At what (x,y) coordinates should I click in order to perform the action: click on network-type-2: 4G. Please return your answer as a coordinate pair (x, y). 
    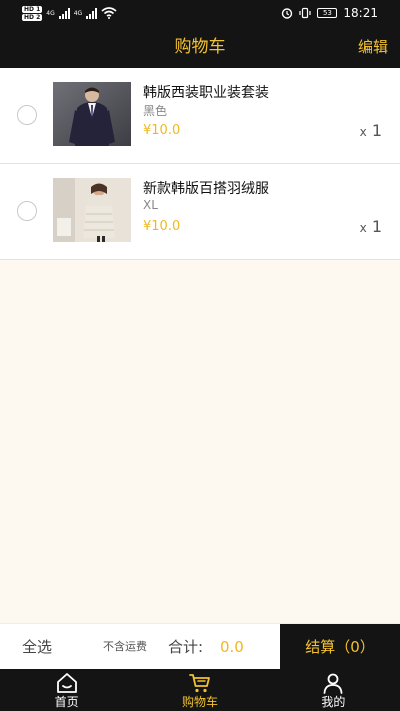
    Looking at the image, I should click on (78, 13).